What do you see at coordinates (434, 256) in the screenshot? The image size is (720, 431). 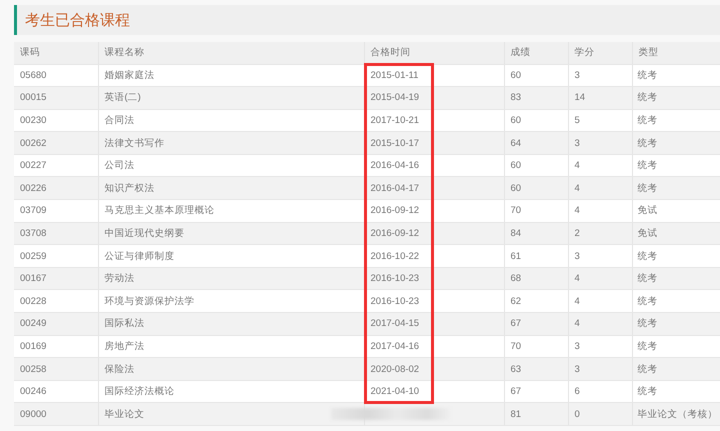 I see `table-cell: 2016-10-22` at bounding box center [434, 256].